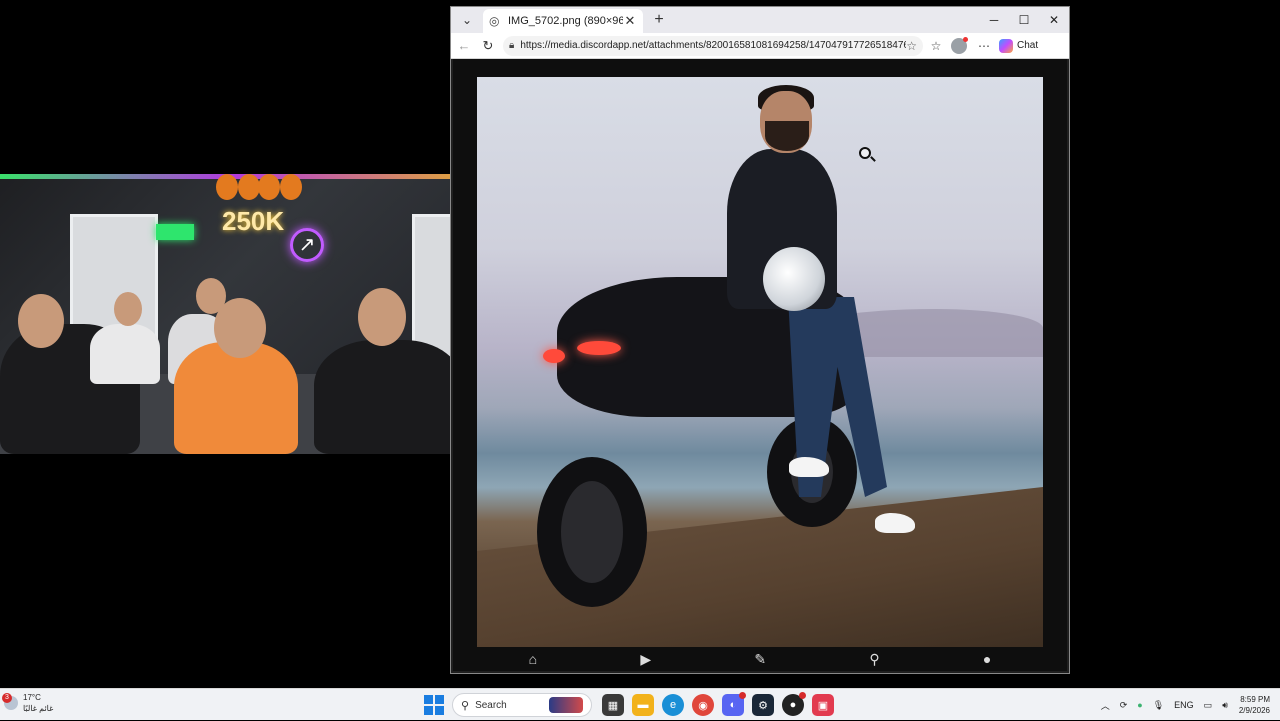 The height and width of the screenshot is (721, 1280). What do you see at coordinates (1124, 705) in the screenshot?
I see `sync-icon: ⟳` at bounding box center [1124, 705].